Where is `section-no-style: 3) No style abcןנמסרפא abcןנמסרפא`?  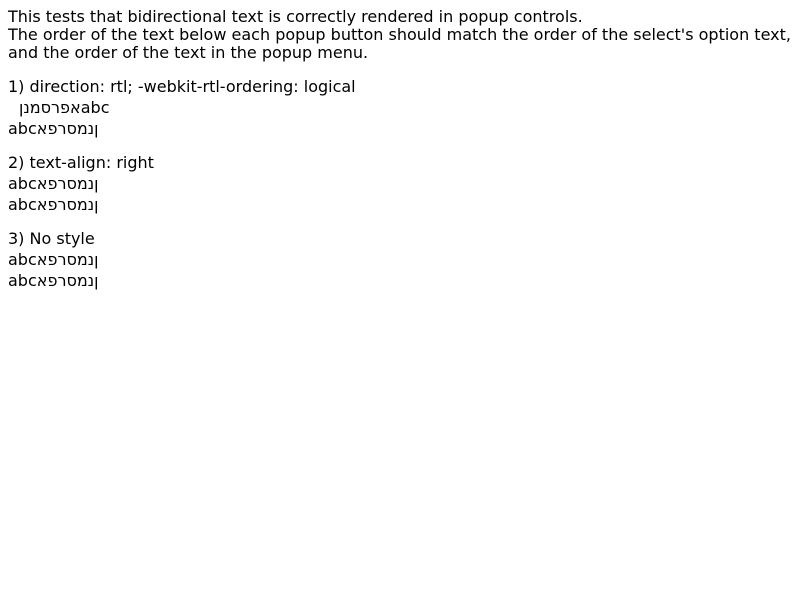
section-no-style: 3) No style abcןנמסרפא abcןנמסרפא is located at coordinates (400, 260).